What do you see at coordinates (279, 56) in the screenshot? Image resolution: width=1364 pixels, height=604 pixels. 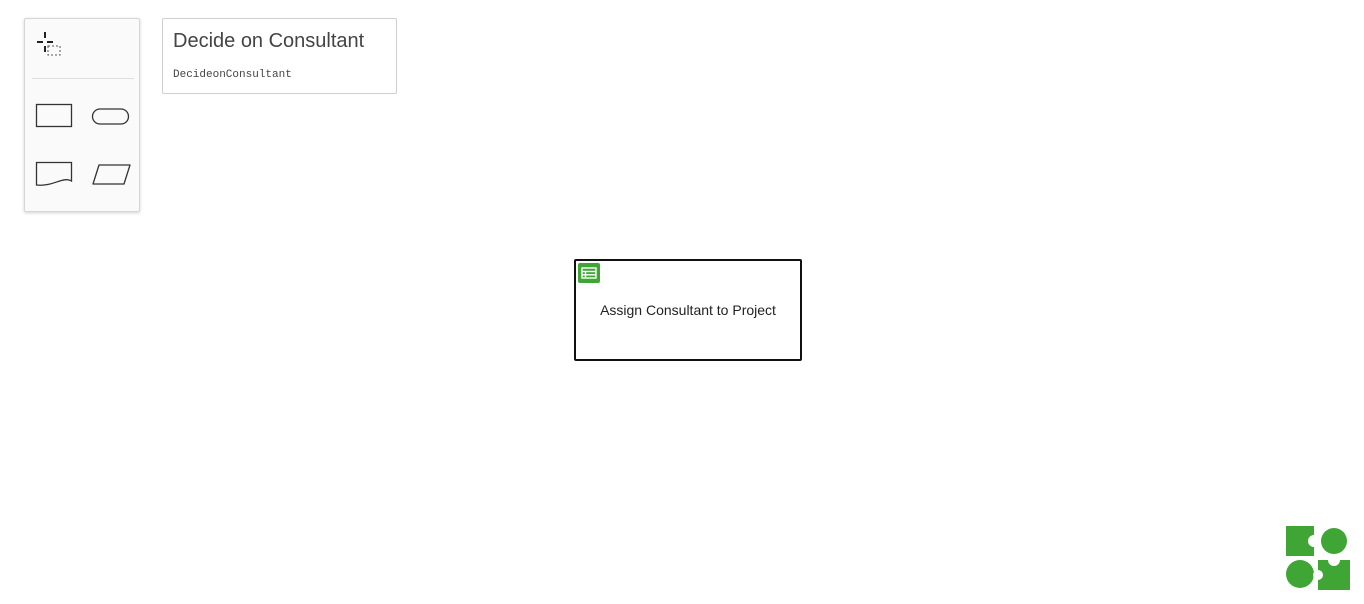 I see `diagram-info-card: Decide on Consultant DecideonConsultant` at bounding box center [279, 56].